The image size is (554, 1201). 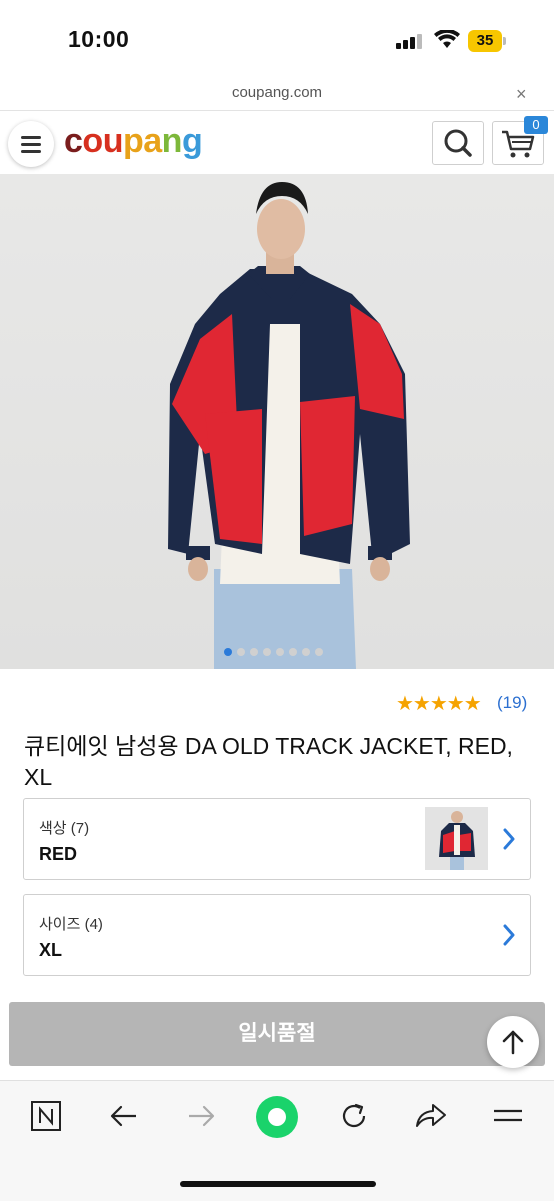 What do you see at coordinates (268, 761) in the screenshot?
I see `product-title: 큐티에잇 남성용 DA OLD TRACK JACKET, RED, XL` at bounding box center [268, 761].